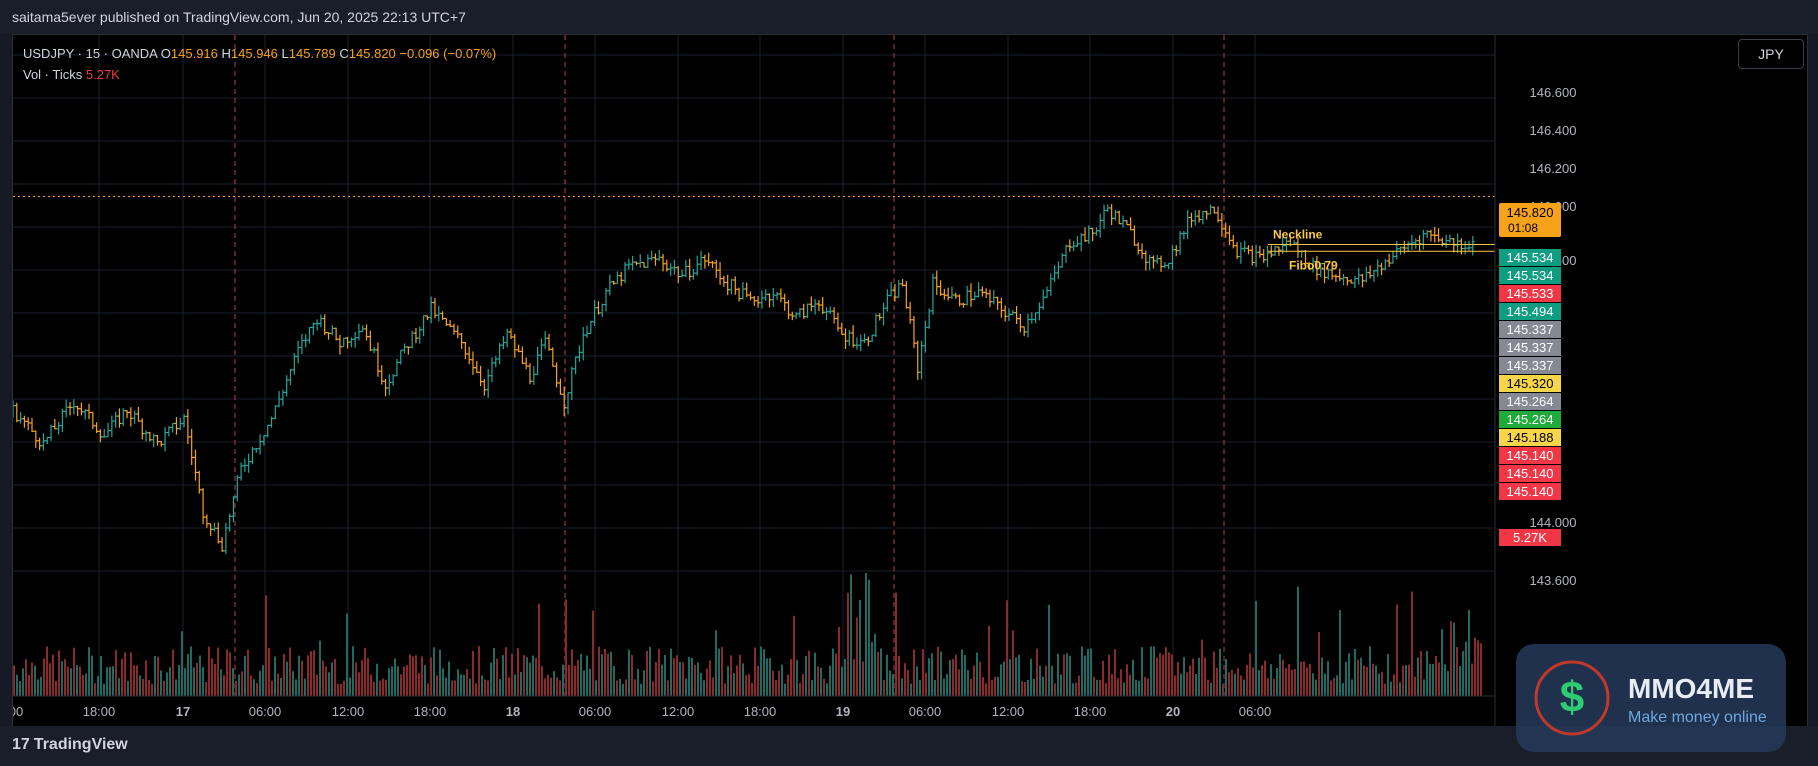 This screenshot has width=1818, height=766. What do you see at coordinates (1697, 717) in the screenshot?
I see `watermark-tagline: Make money online` at bounding box center [1697, 717].